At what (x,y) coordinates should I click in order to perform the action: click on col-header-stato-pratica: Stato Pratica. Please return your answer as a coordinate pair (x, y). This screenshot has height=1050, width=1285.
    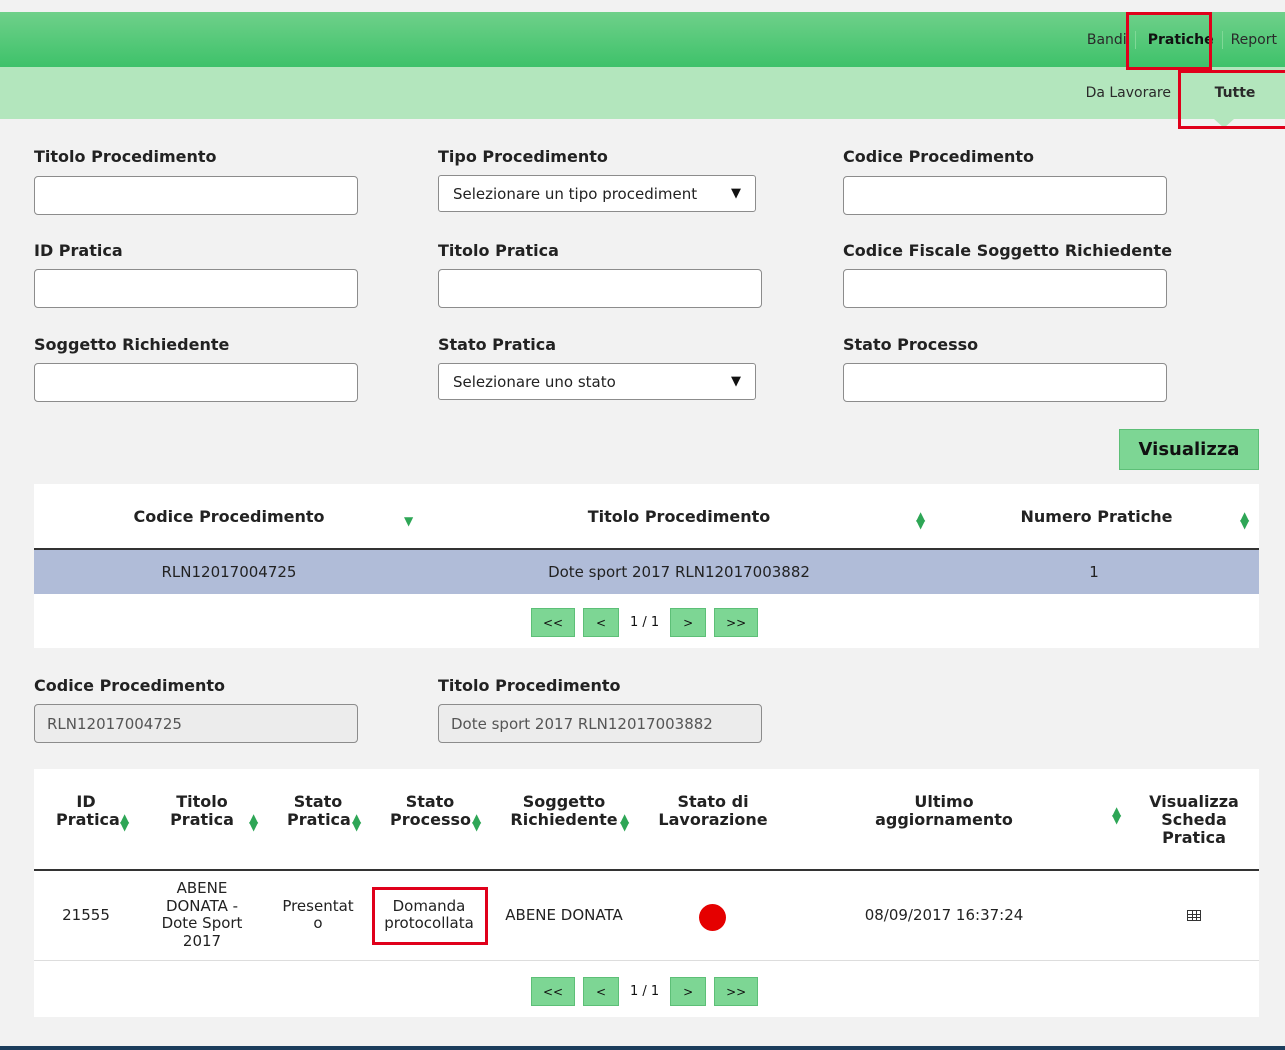
    Looking at the image, I should click on (319, 811).